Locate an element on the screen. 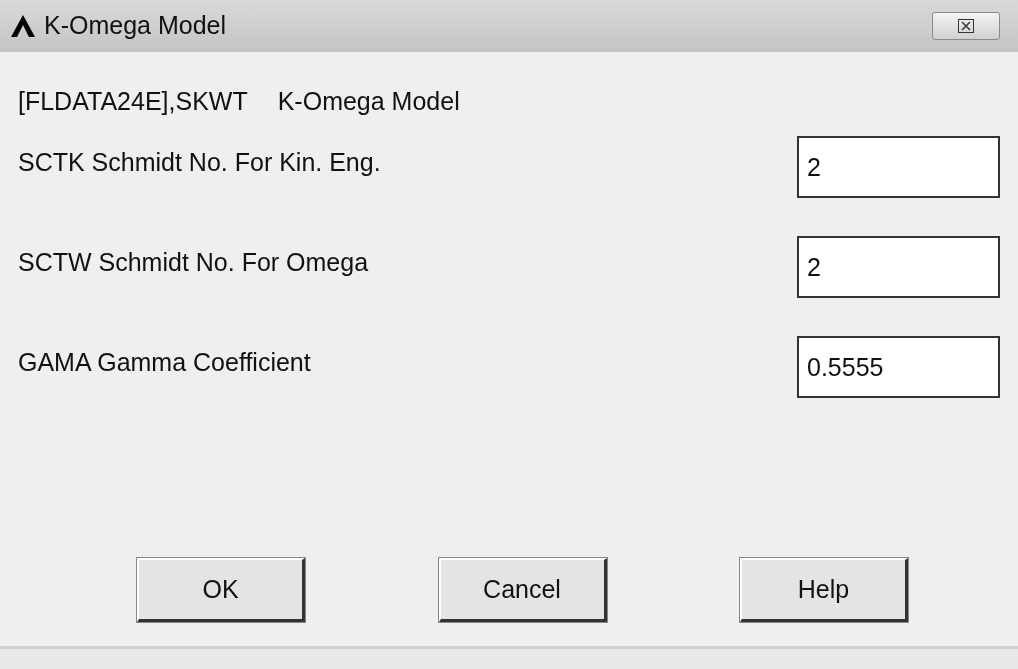 This screenshot has width=1018, height=669. dialog-button: Help is located at coordinates (824, 590).